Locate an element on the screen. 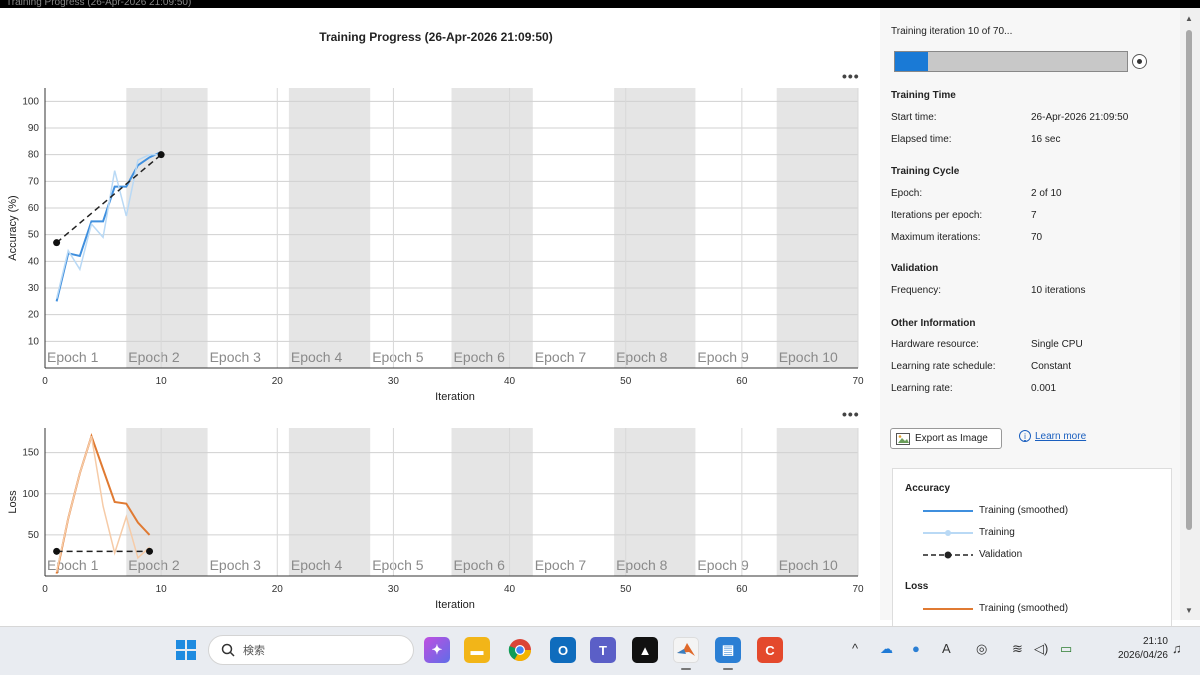 The image size is (1200, 675). learn-more-link: i Learn more is located at coordinates (1052, 436).